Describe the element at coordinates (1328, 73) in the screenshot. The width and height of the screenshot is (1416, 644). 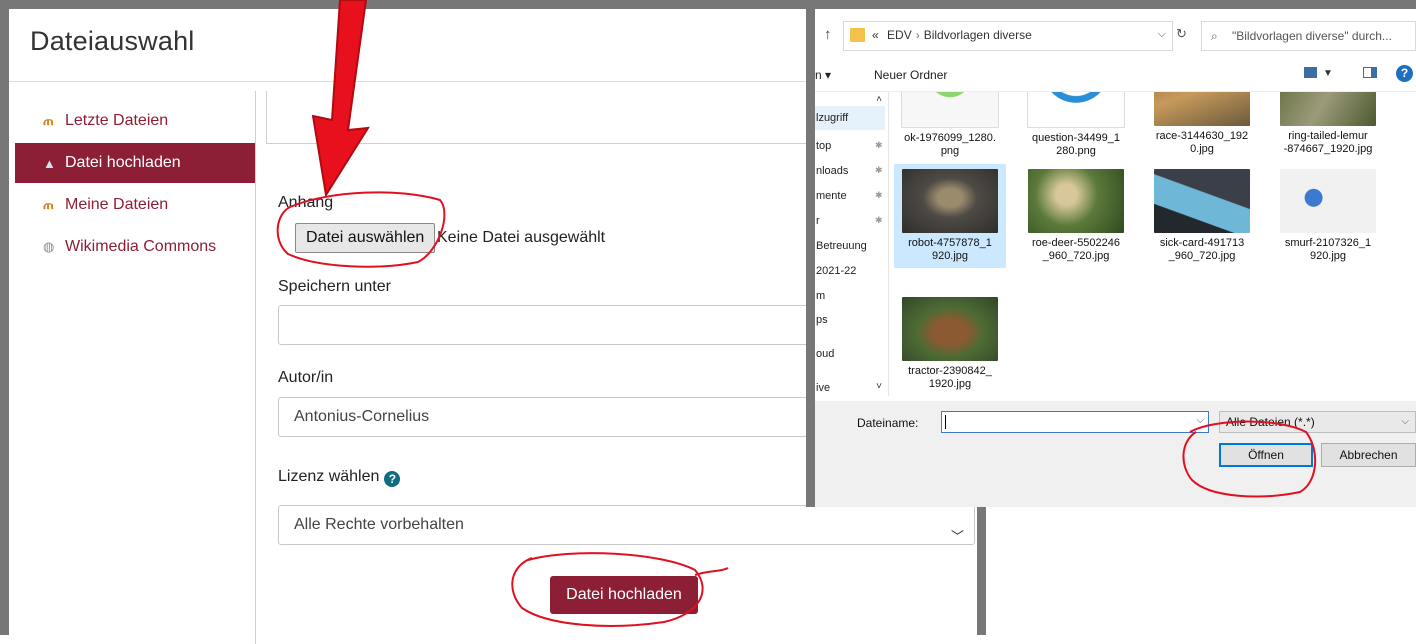
I see `chevron-down-icon: ▼` at that location.